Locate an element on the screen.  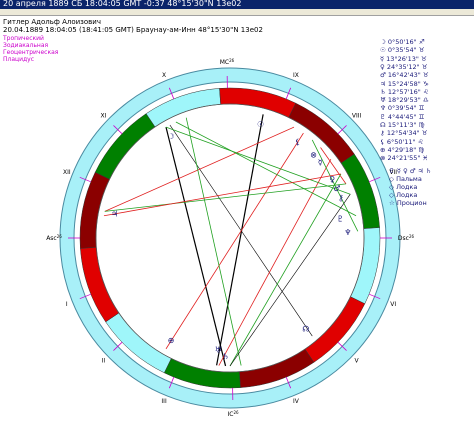
planet-glyph: ☽ is located at coordinates (384, 42).